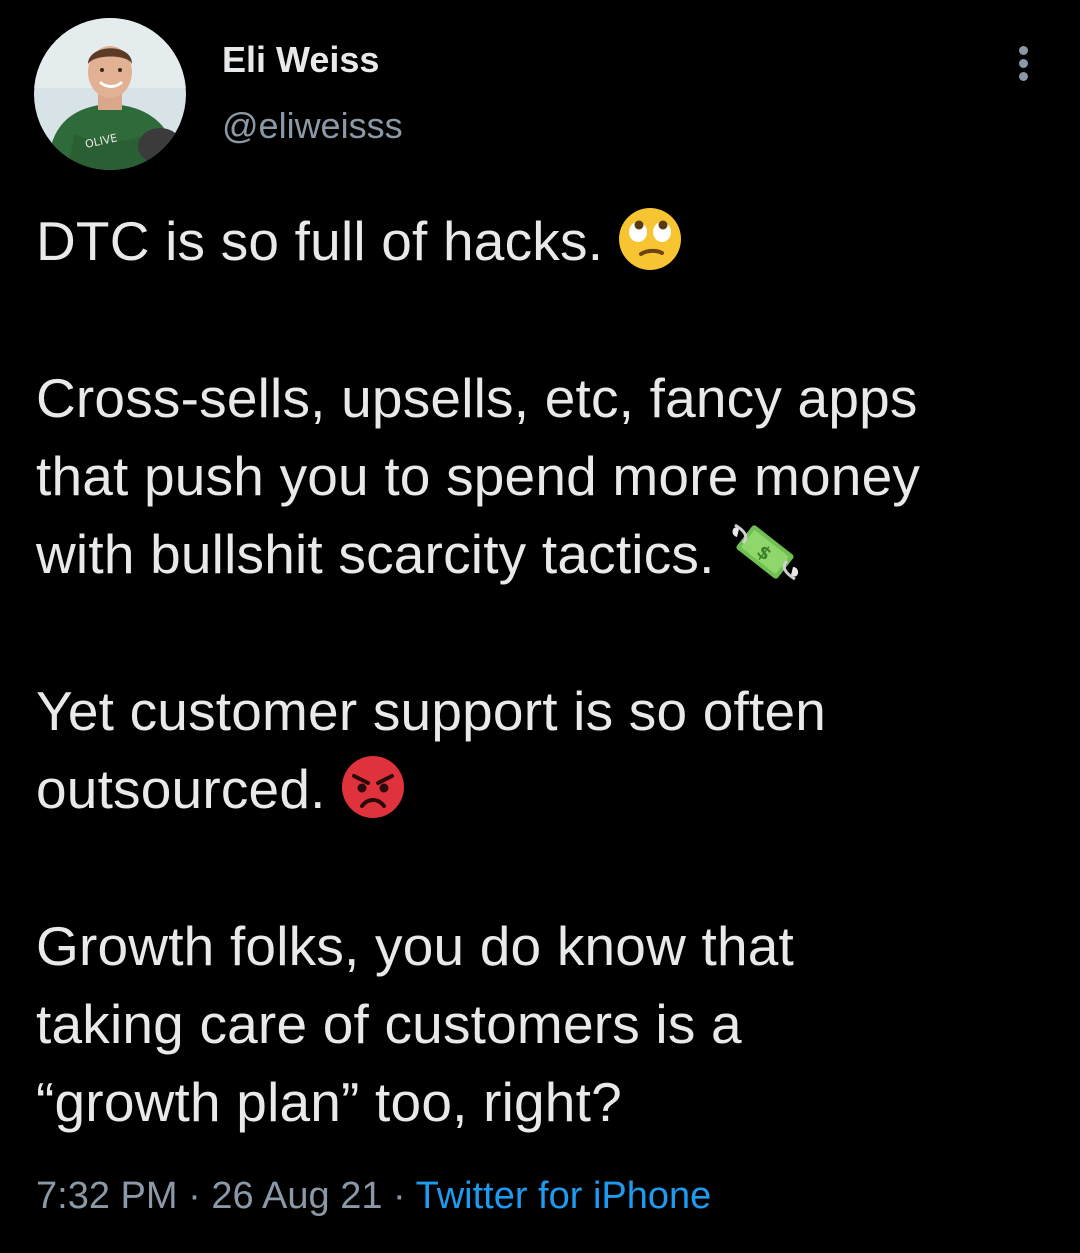  I want to click on tweet-line: with bullshit scarcity tactics., so click(375, 554).